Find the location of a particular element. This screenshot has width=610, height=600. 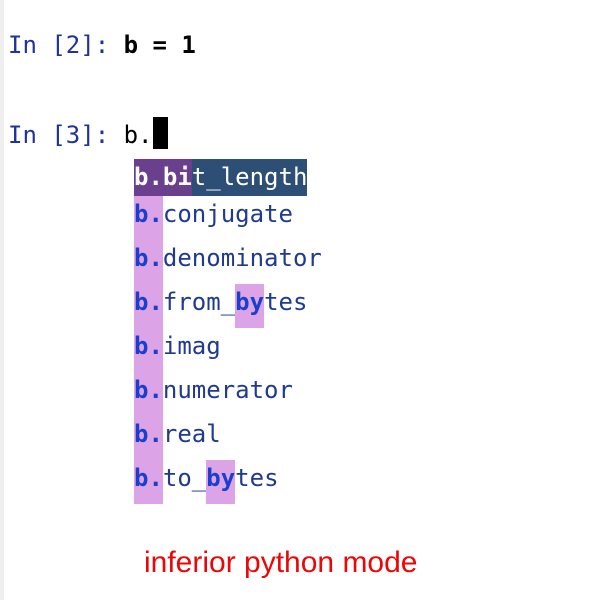

completion-item-selected: b.bi t_length is located at coordinates (228, 177).